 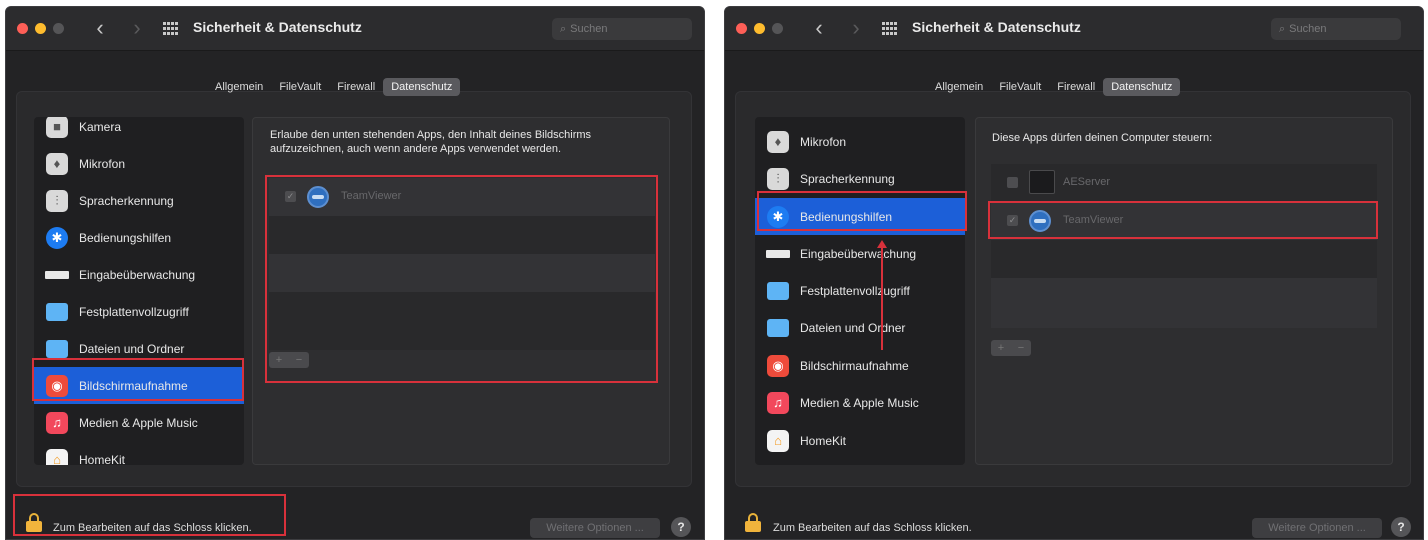 I want to click on app-list: AEServer ✓ TeamViewer, so click(x=1184, y=246).